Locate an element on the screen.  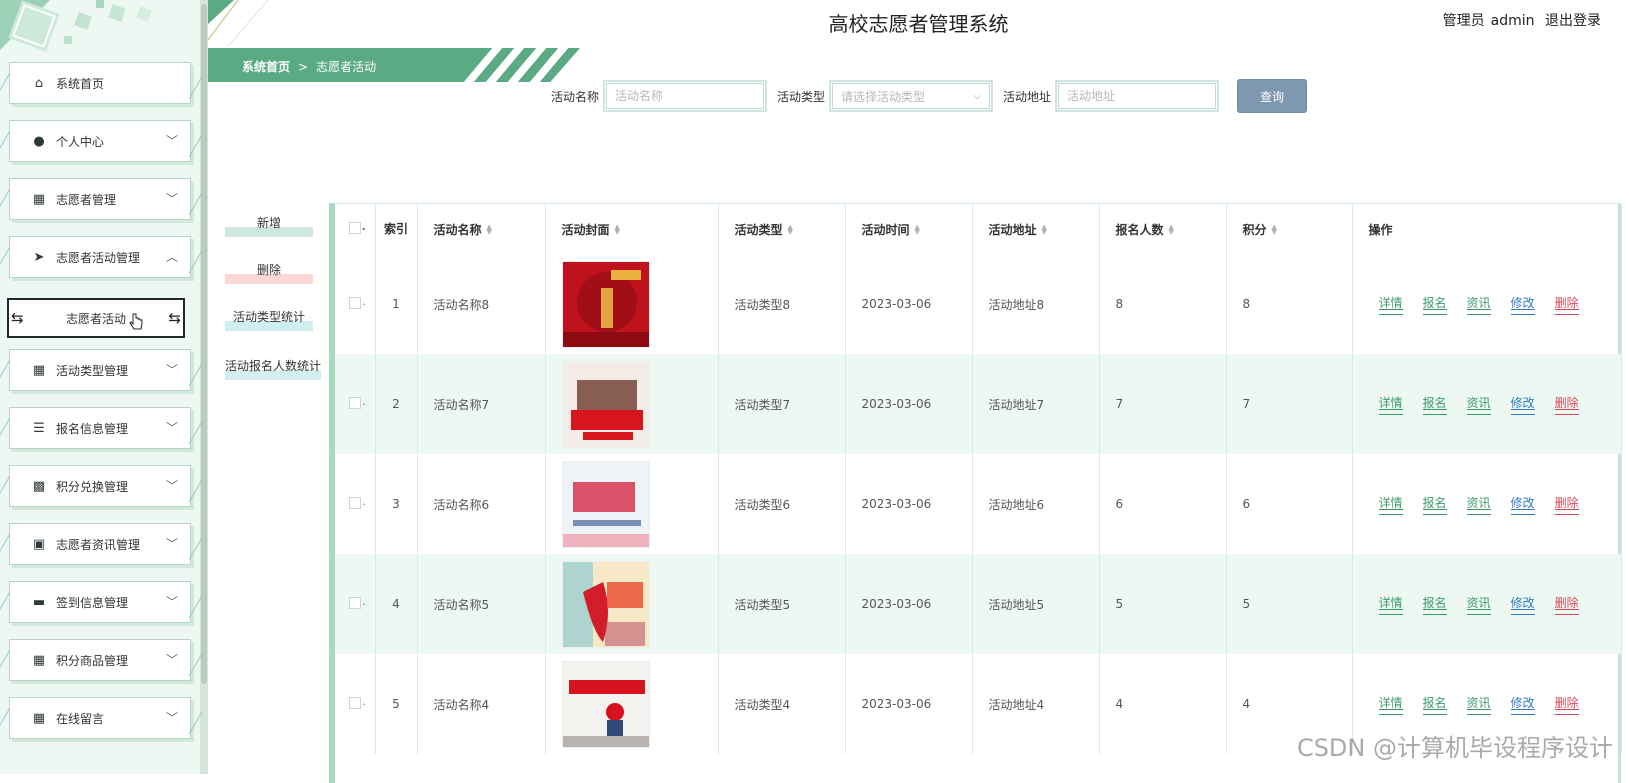
col-cover: 活动封面 ▲ ▼ is located at coordinates (632, 229).